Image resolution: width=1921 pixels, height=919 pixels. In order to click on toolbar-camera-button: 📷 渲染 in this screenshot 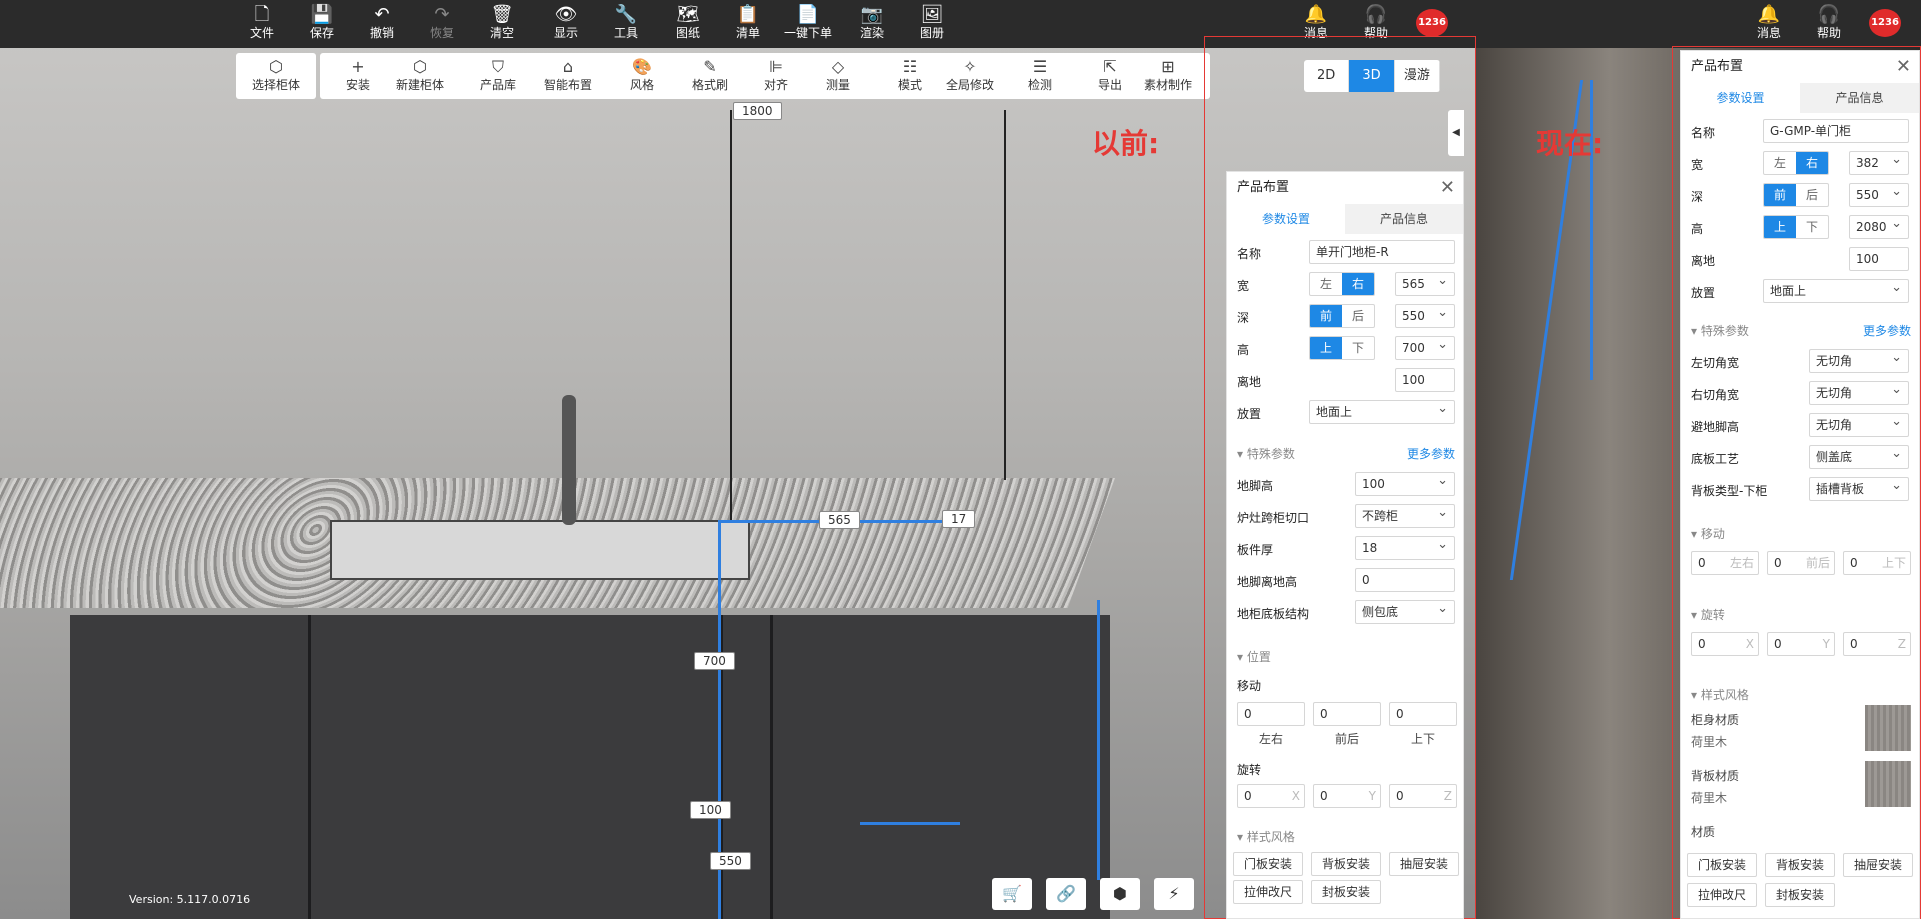, I will do `click(872, 22)`.